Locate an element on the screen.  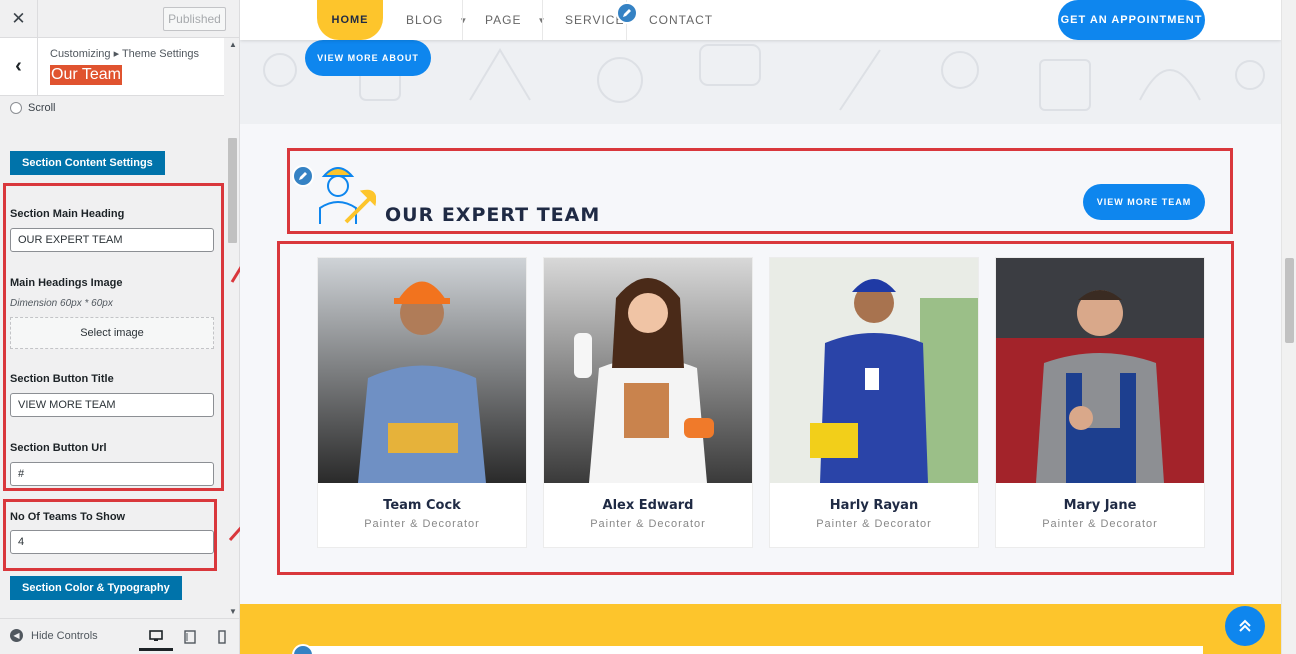
color-typography-button: Section Color & Typography is located at coordinates (96, 588).